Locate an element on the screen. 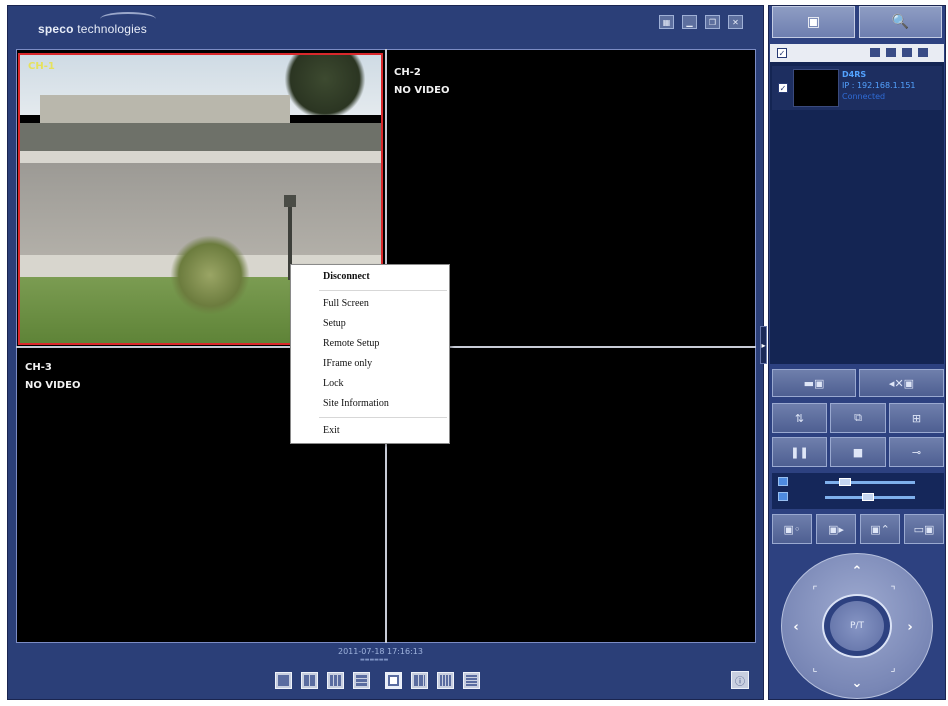 Image resolution: width=948 pixels, height=706 pixels. connect-button: ▬▣ is located at coordinates (814, 383).